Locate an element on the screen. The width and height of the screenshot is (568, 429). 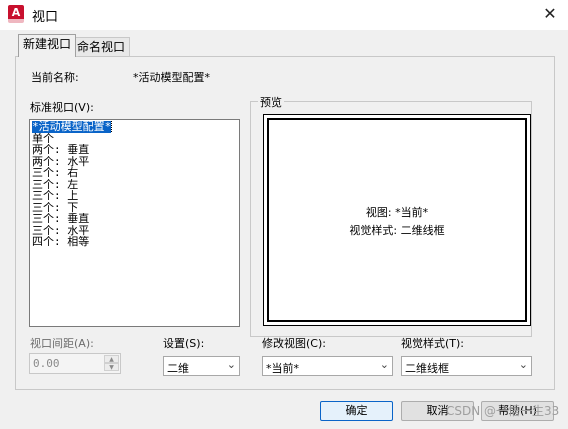
preview-style-text: 视觉样式: 二维线框 is located at coordinates (397, 230).